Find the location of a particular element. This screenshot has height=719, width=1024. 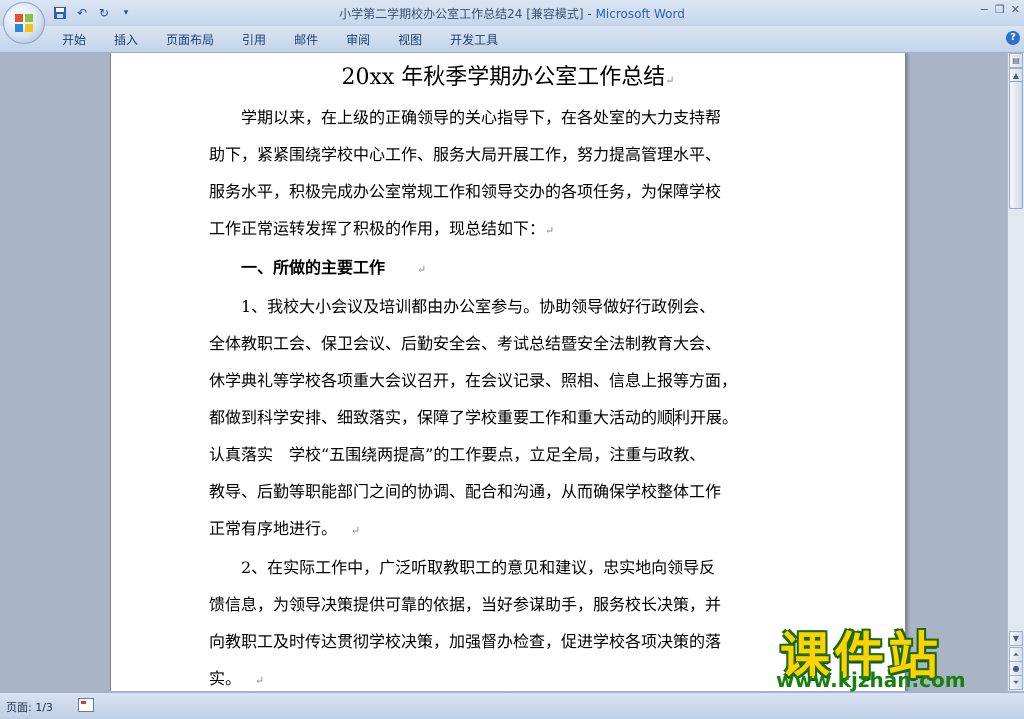

tab-home: 开始 is located at coordinates (74, 39).